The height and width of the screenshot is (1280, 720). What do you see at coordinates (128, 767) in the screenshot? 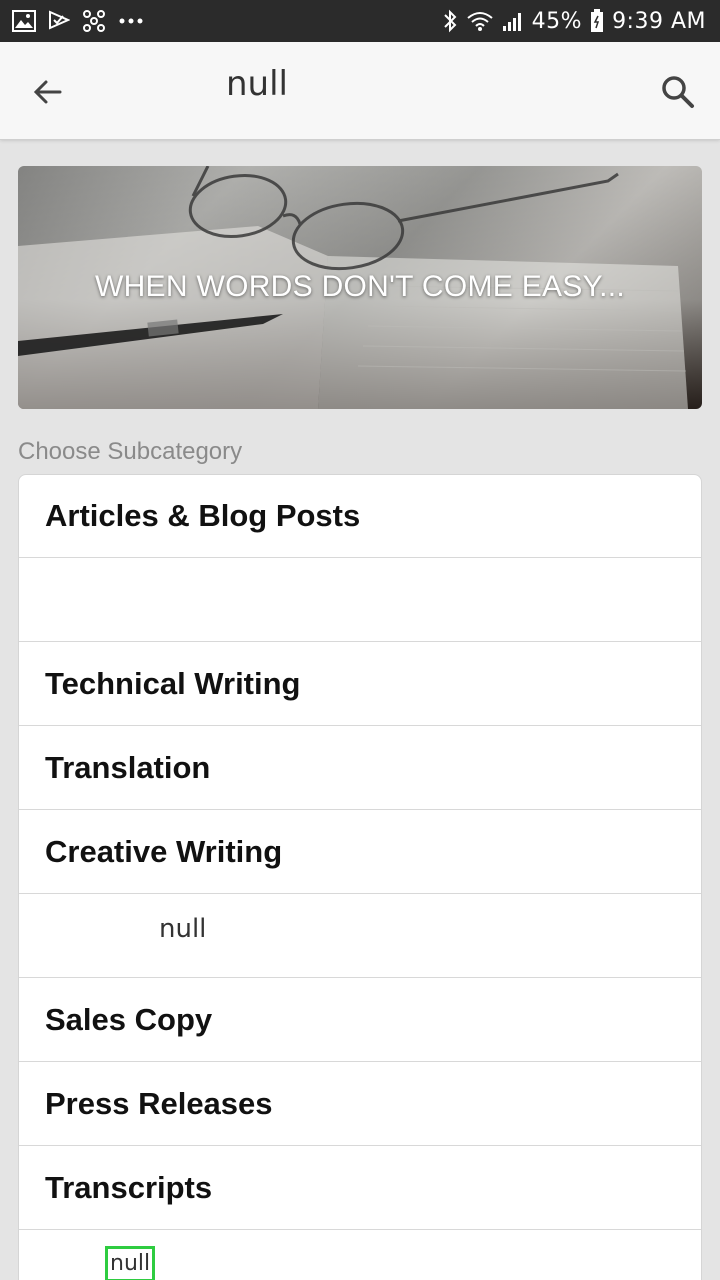
I see `list-item-label: Translation` at bounding box center [128, 767].